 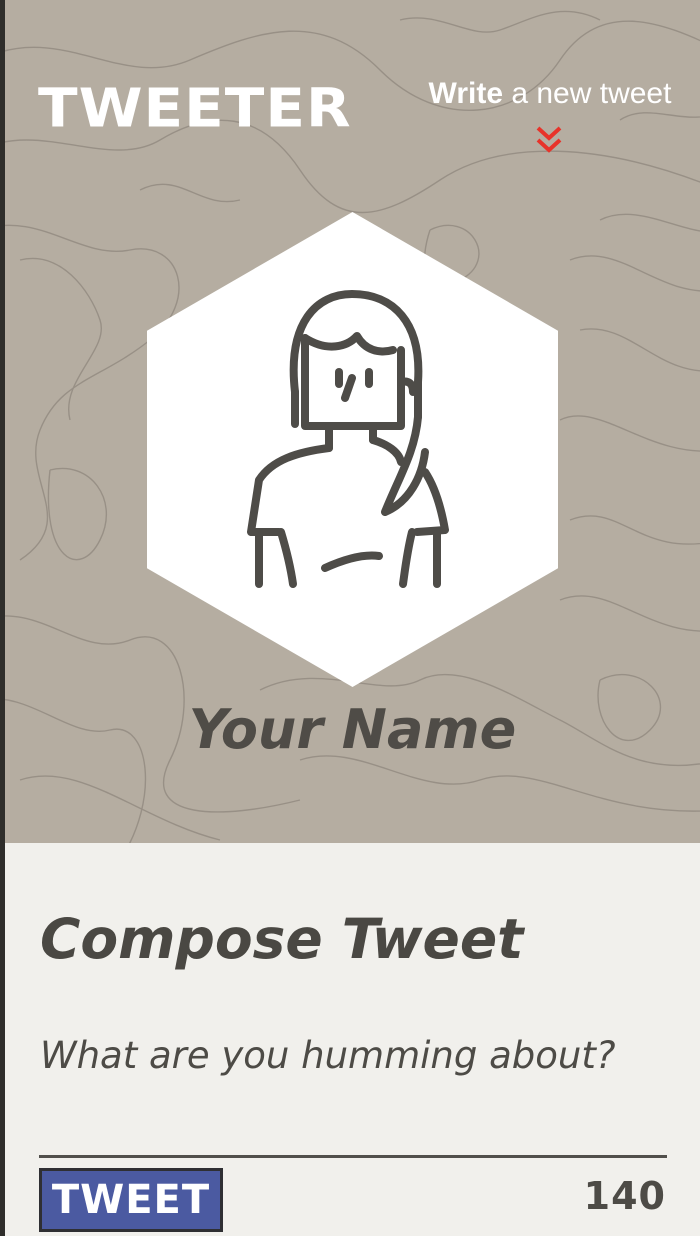 I want to click on write-link-rest-text: a new tweet, so click(x=587, y=93).